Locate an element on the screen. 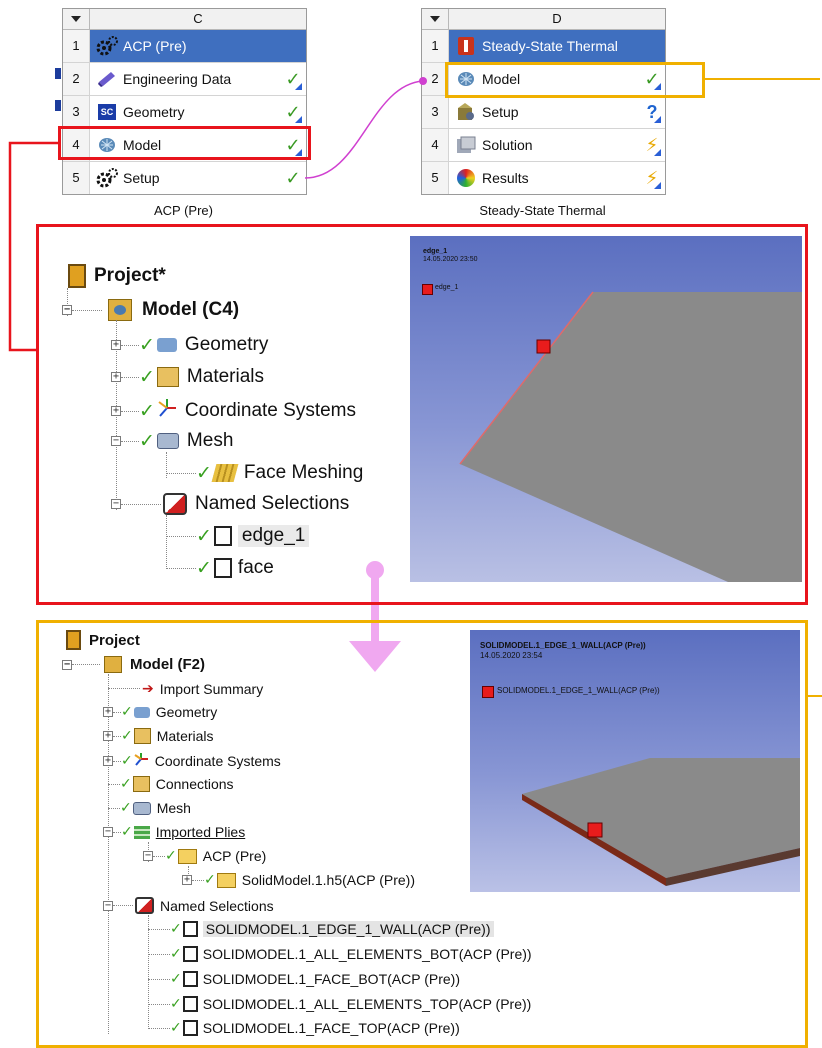 The width and height of the screenshot is (822, 1048). system-link-dot is located at coordinates (423, 81).